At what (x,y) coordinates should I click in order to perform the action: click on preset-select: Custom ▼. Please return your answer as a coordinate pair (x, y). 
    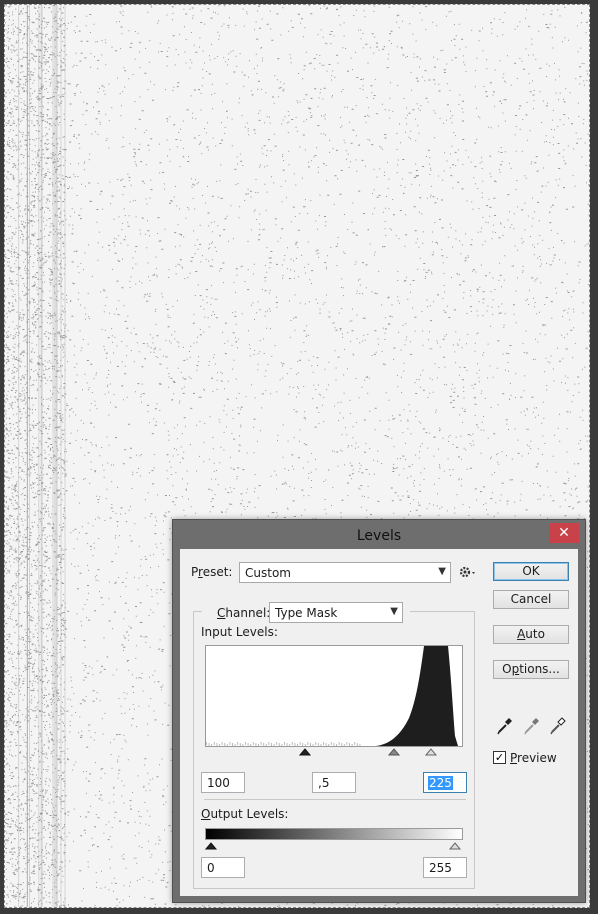
    Looking at the image, I should click on (345, 572).